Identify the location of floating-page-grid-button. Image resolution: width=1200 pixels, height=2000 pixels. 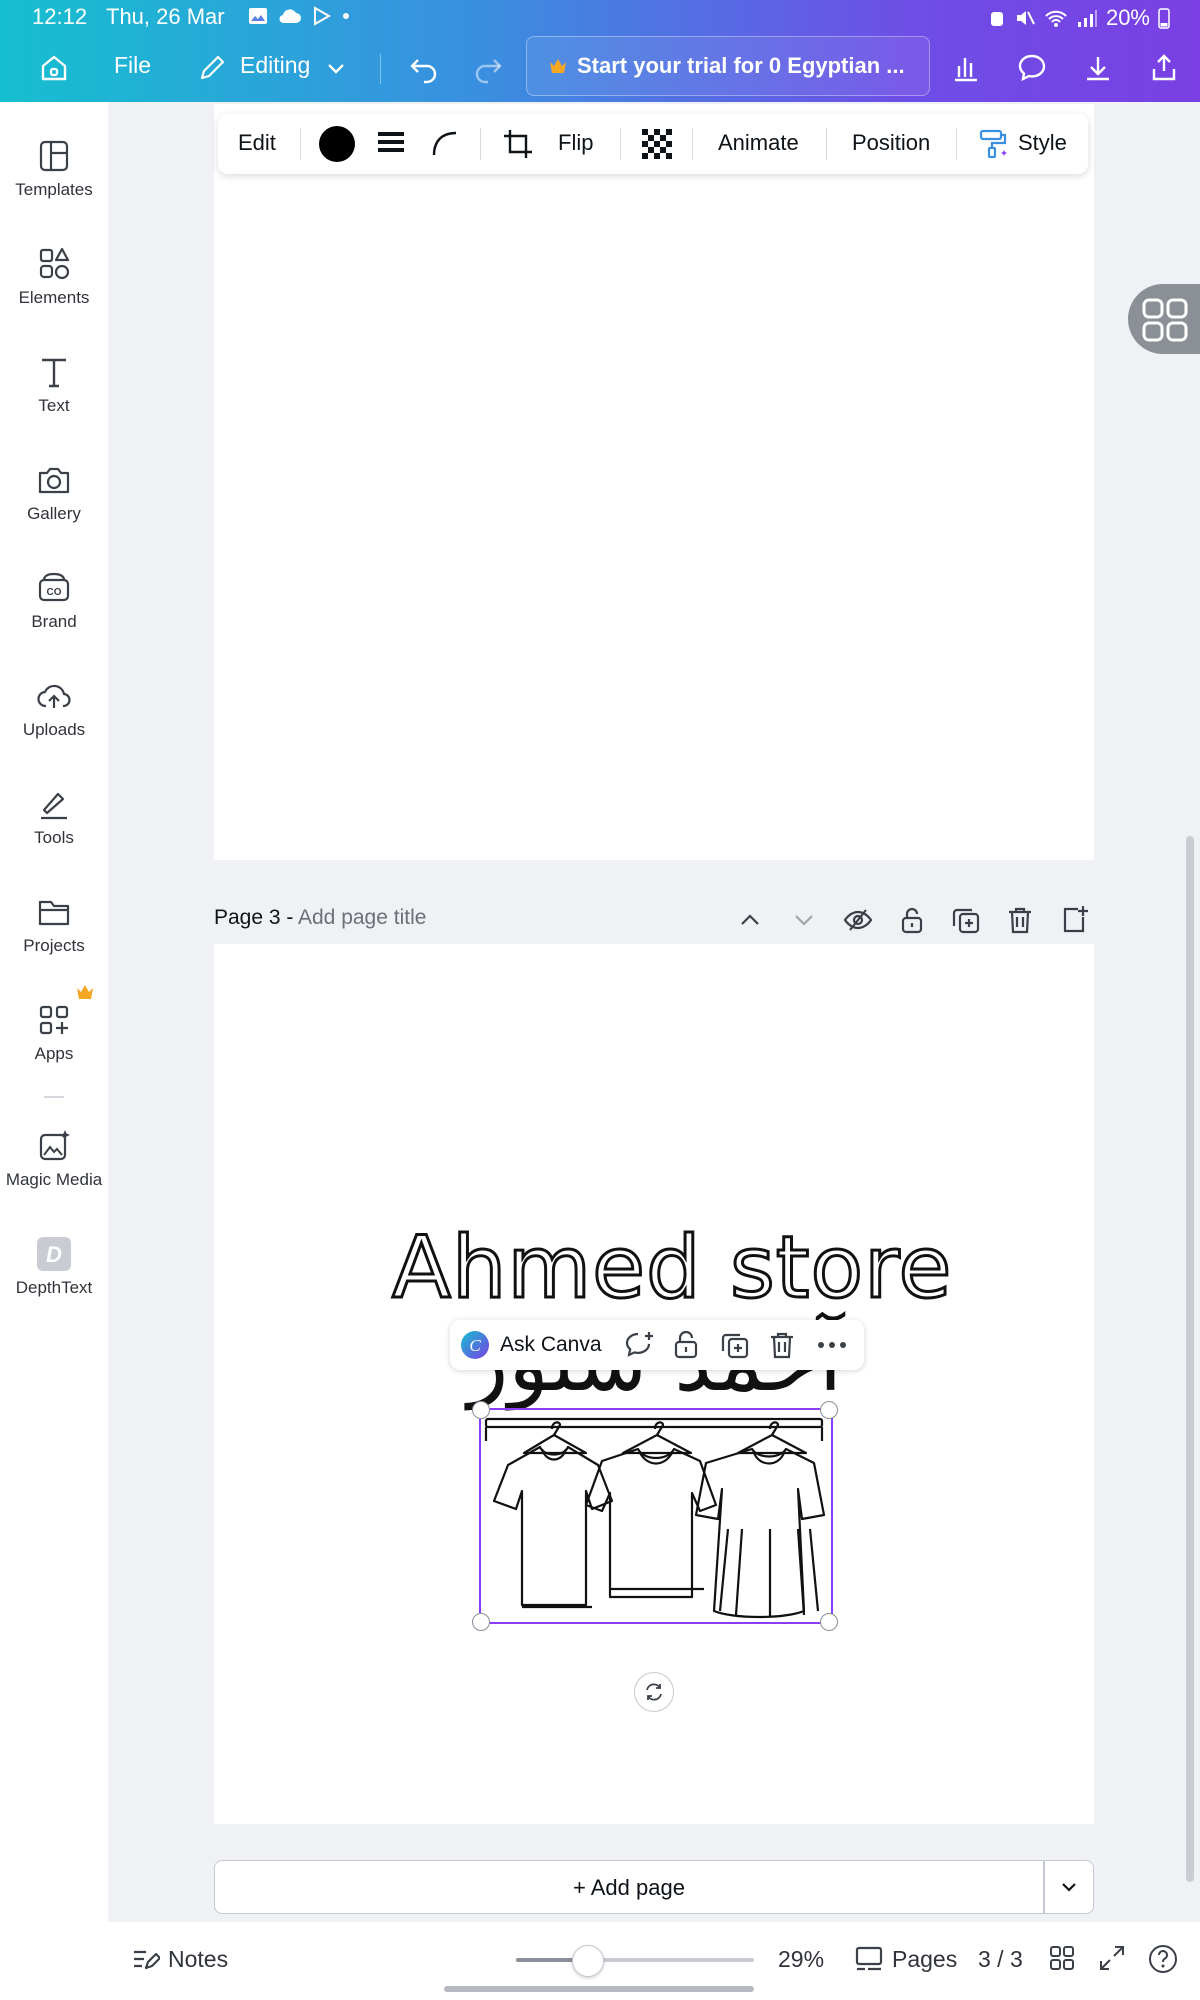
(1164, 319).